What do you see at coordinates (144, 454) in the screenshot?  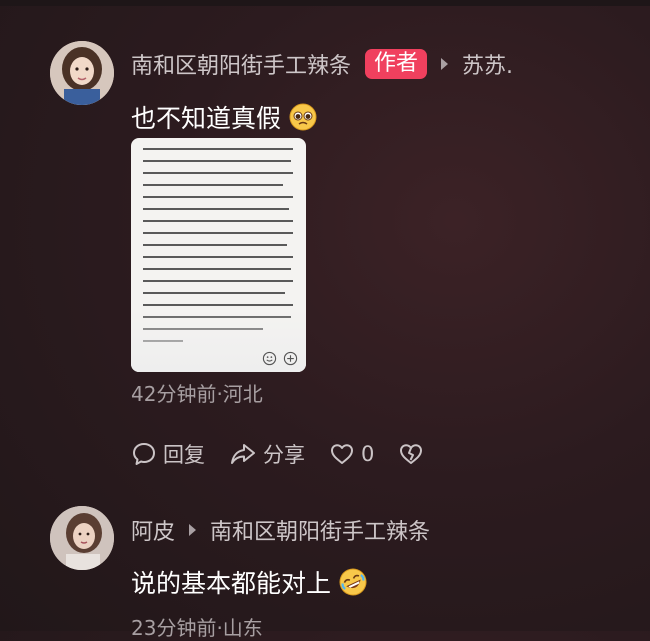 I see `comment-icon` at bounding box center [144, 454].